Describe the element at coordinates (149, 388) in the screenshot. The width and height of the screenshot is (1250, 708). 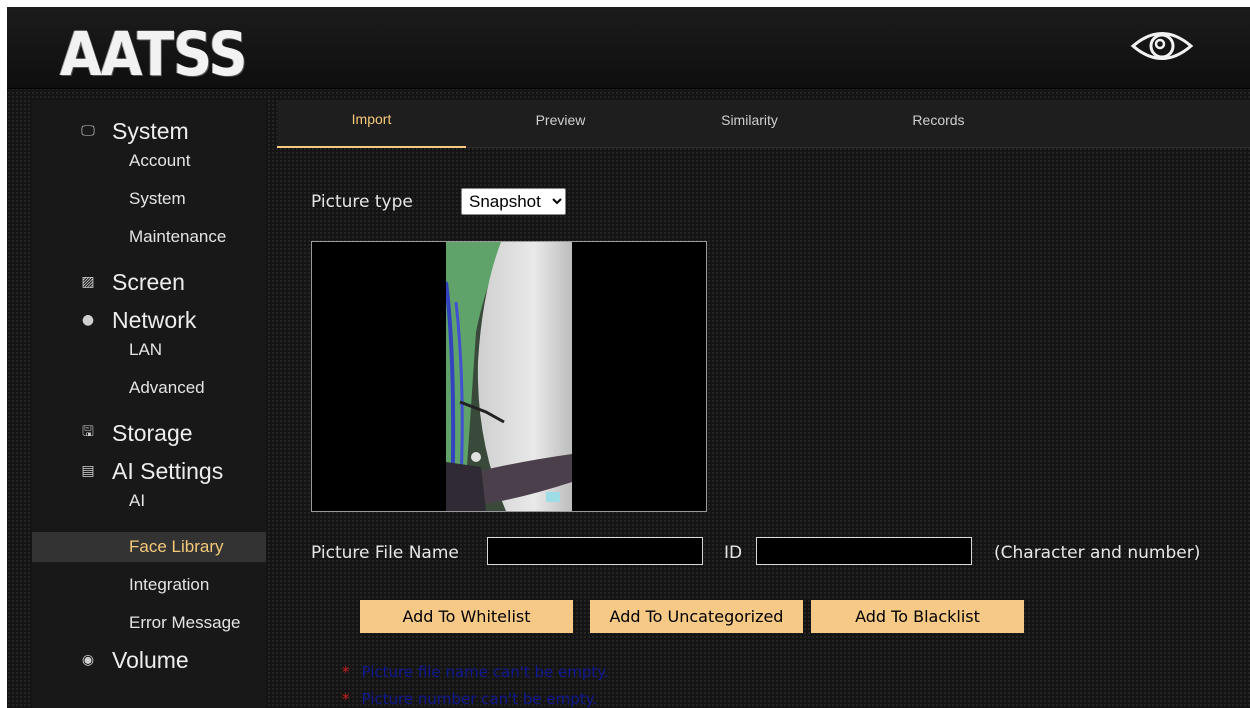
I see `sidebar-item-advanced: Advanced` at that location.